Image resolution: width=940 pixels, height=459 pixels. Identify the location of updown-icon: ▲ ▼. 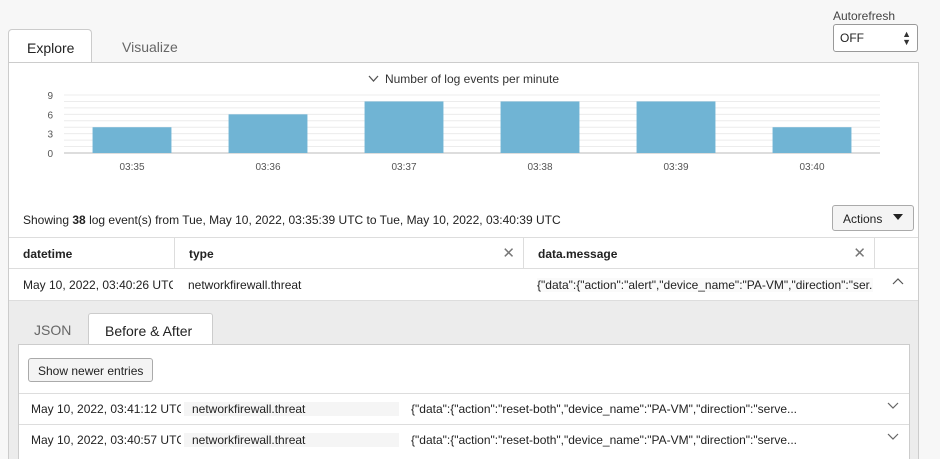
(906, 38).